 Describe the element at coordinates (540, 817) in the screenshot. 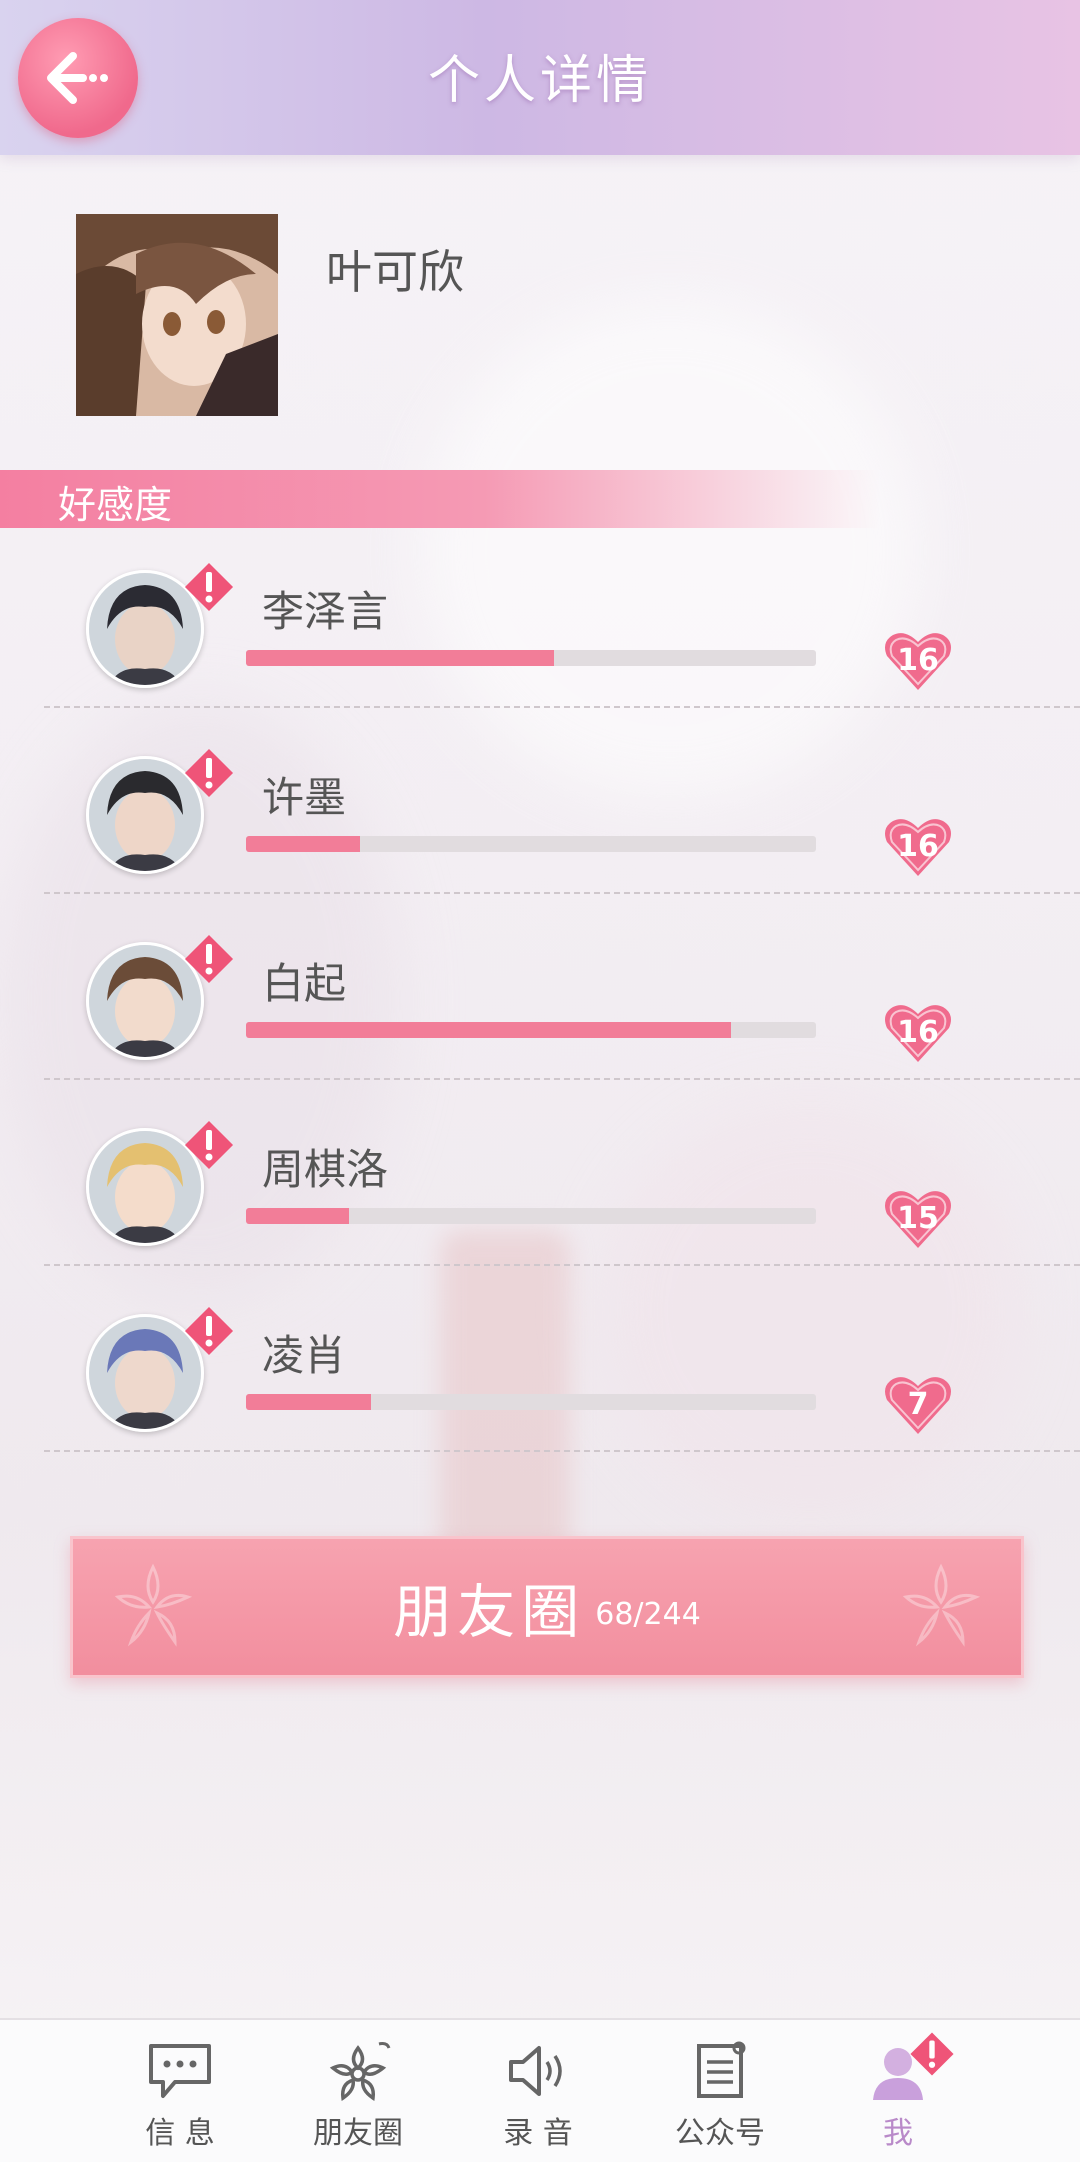

I see `character-row: 许墨 16` at that location.